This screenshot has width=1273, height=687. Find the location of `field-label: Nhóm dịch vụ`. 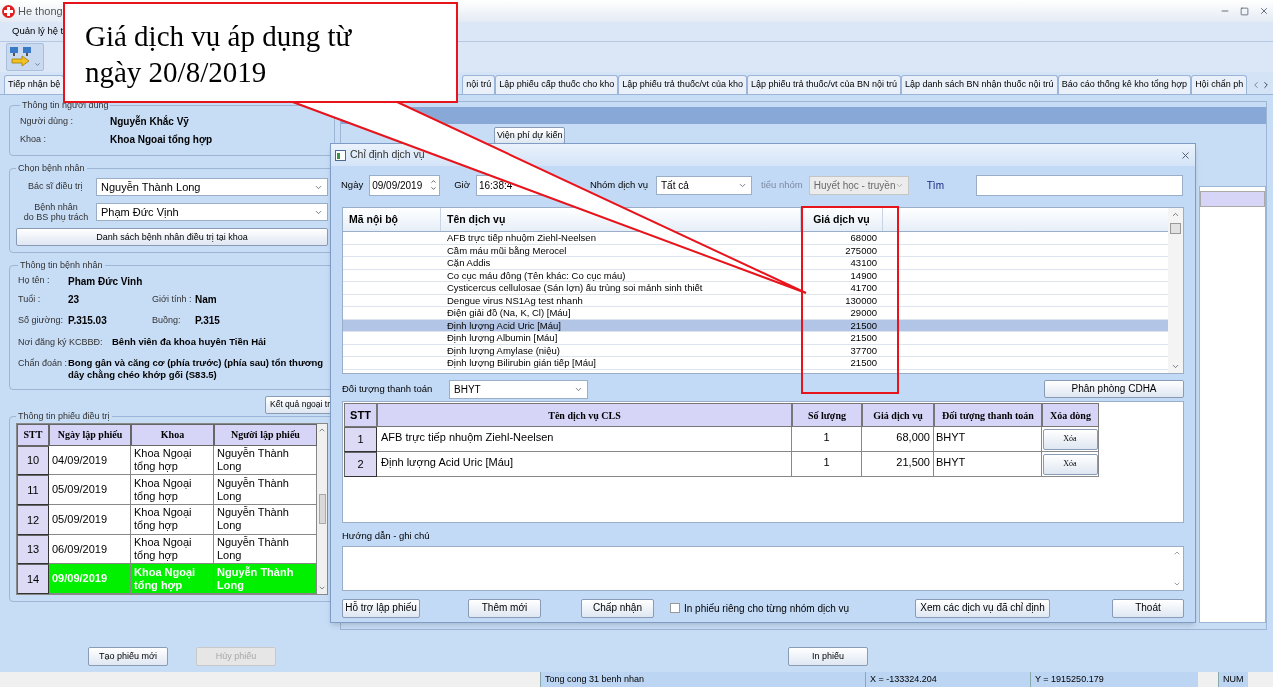

field-label: Nhóm dịch vụ is located at coordinates (618, 184).